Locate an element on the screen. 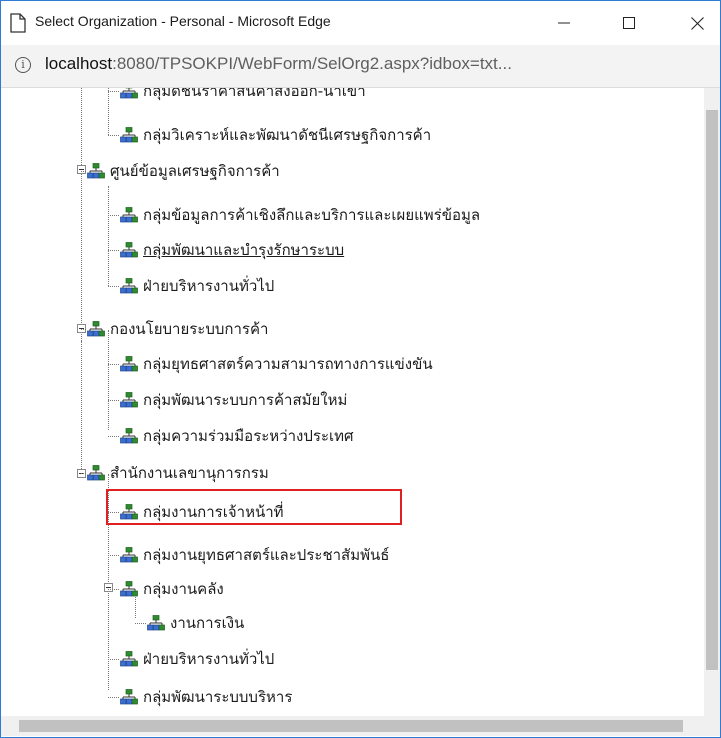 The image size is (721, 738). tree-node: กลุ่มดัชนีราคาสินค้าส่งออก-นำเข้า is located at coordinates (243, 96).